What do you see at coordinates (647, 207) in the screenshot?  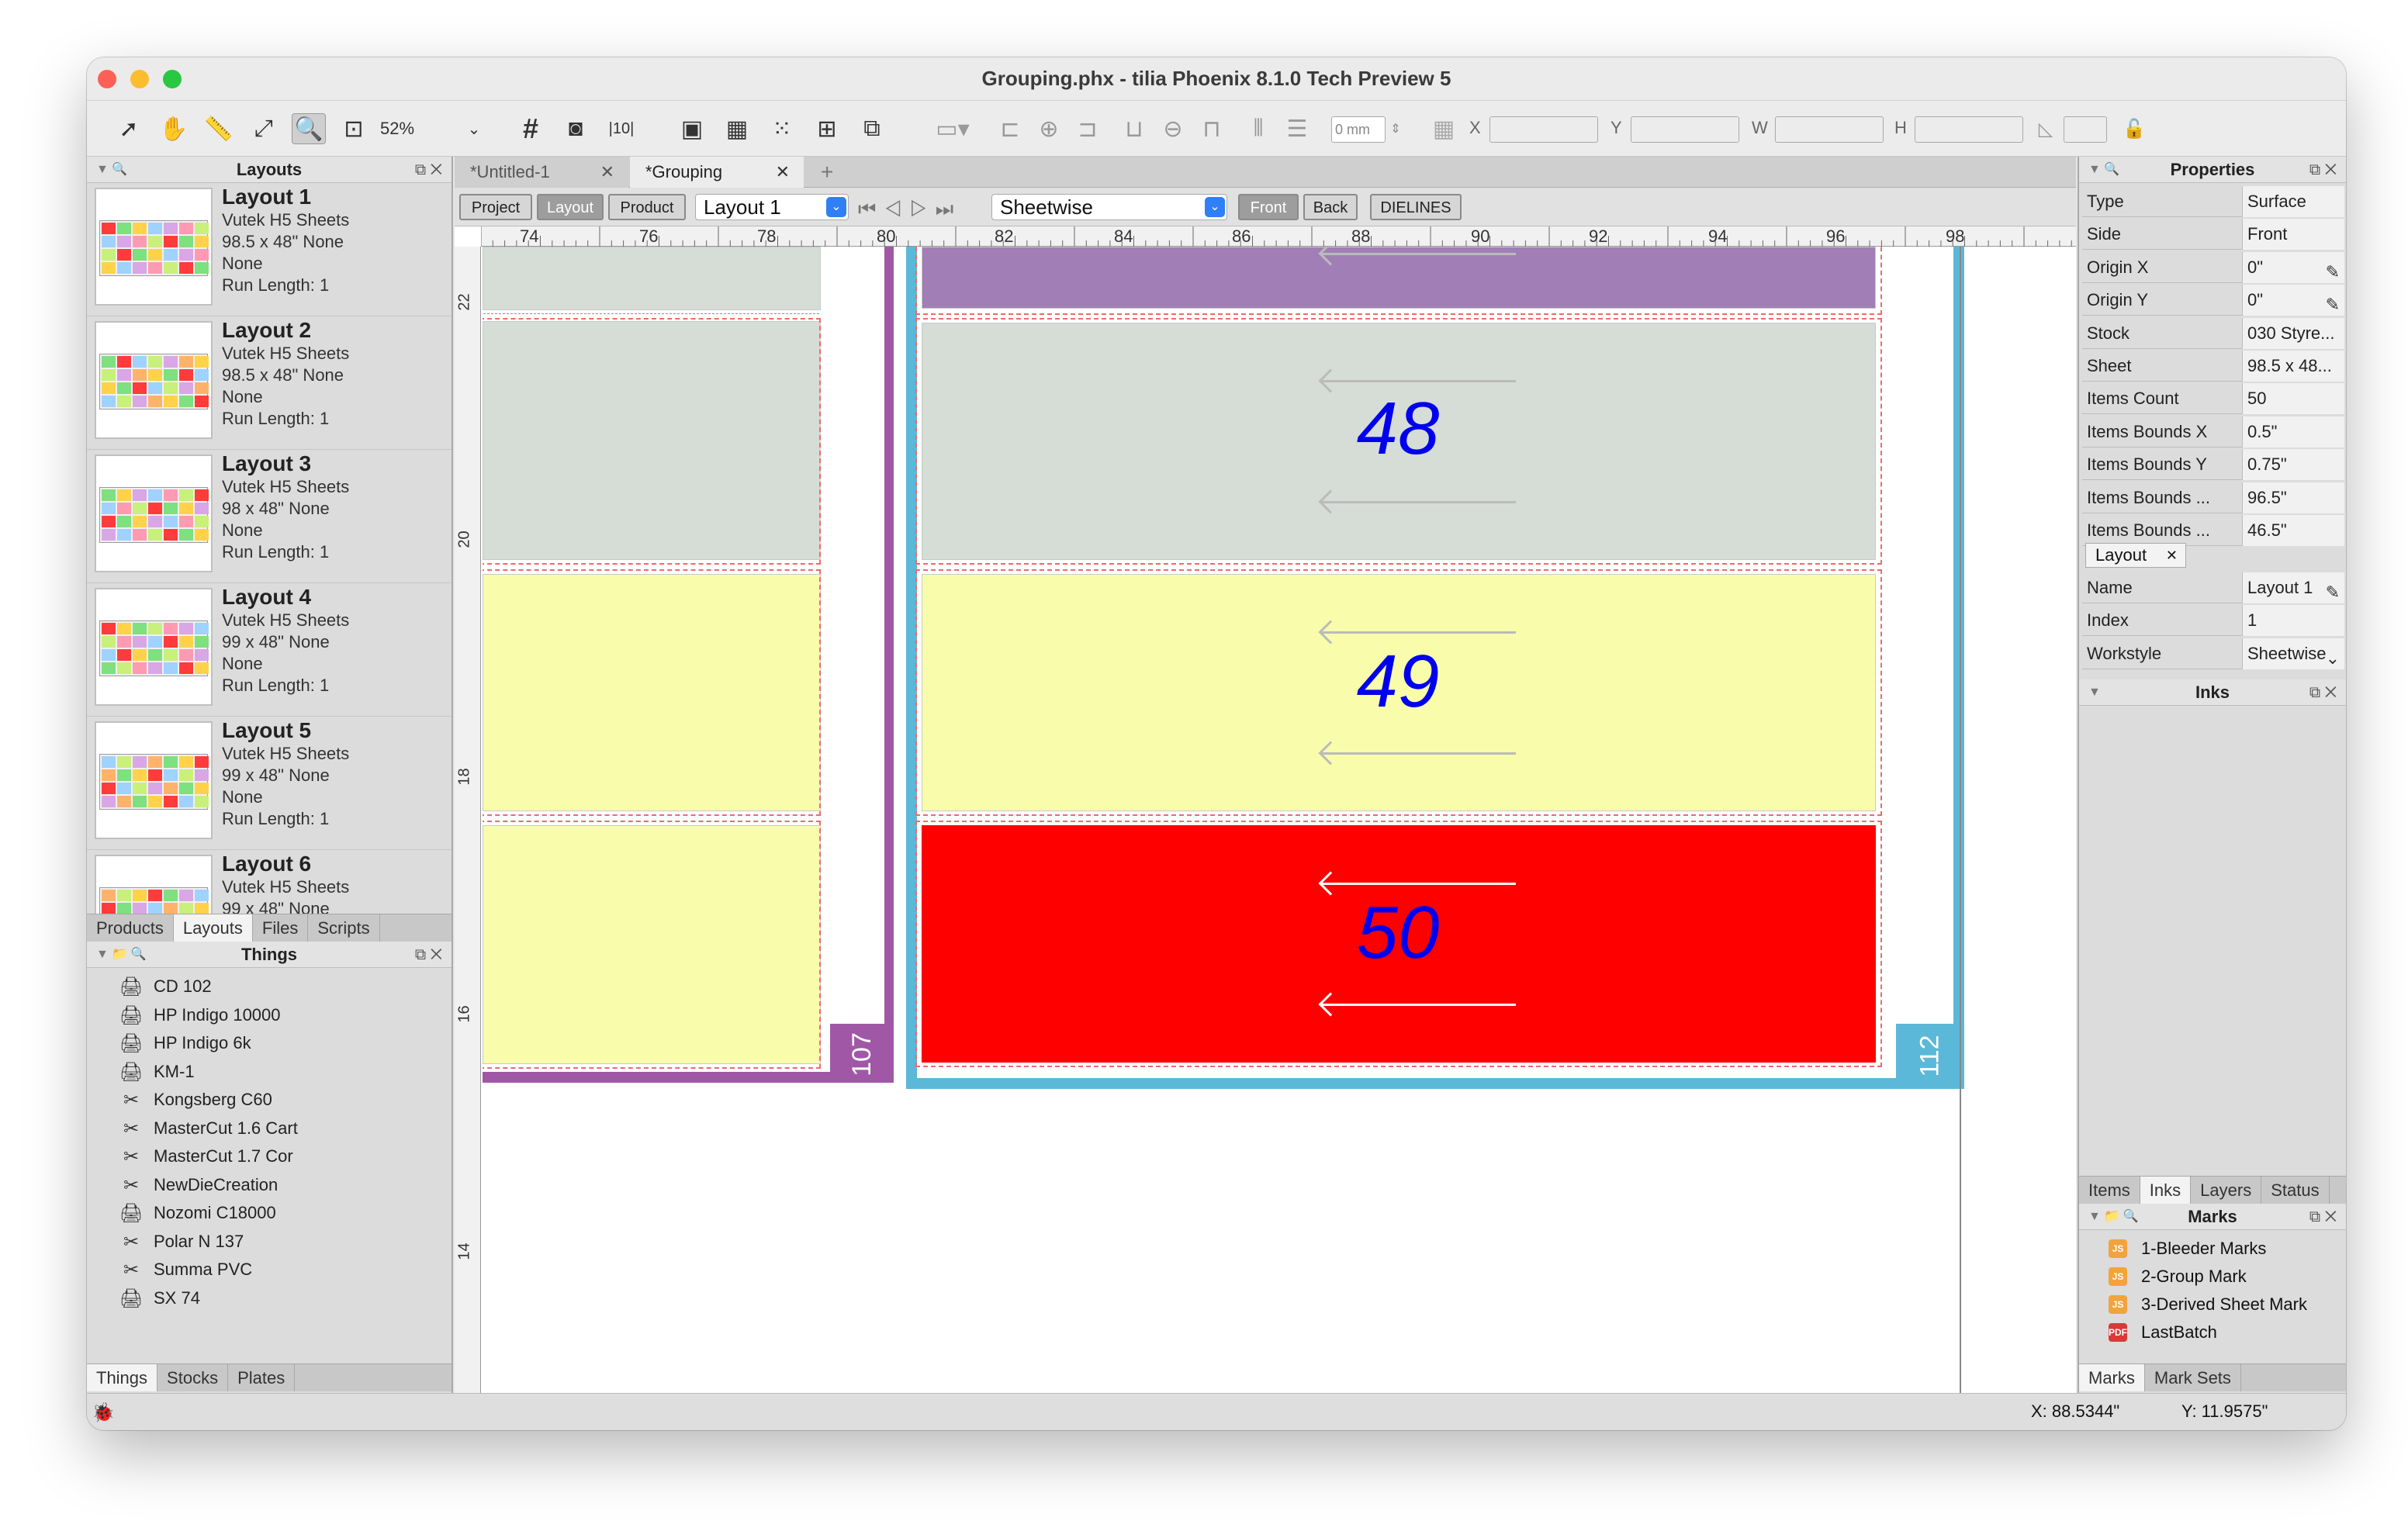 I see `product-view-button: Product` at bounding box center [647, 207].